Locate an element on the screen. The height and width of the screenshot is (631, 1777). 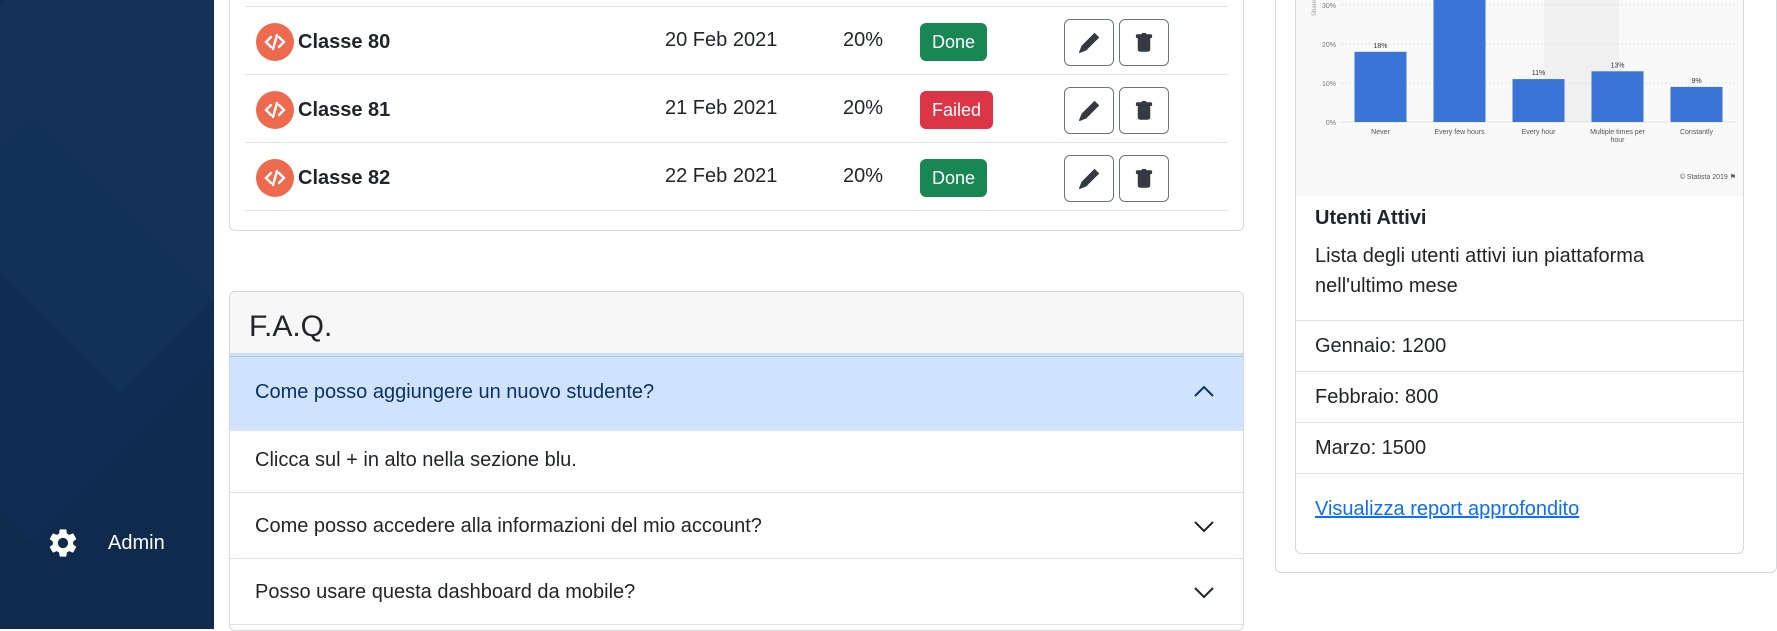
month-list: Gennaio: 1200 Febbraio: 800 Marzo: 1500 is located at coordinates (1519, 397).